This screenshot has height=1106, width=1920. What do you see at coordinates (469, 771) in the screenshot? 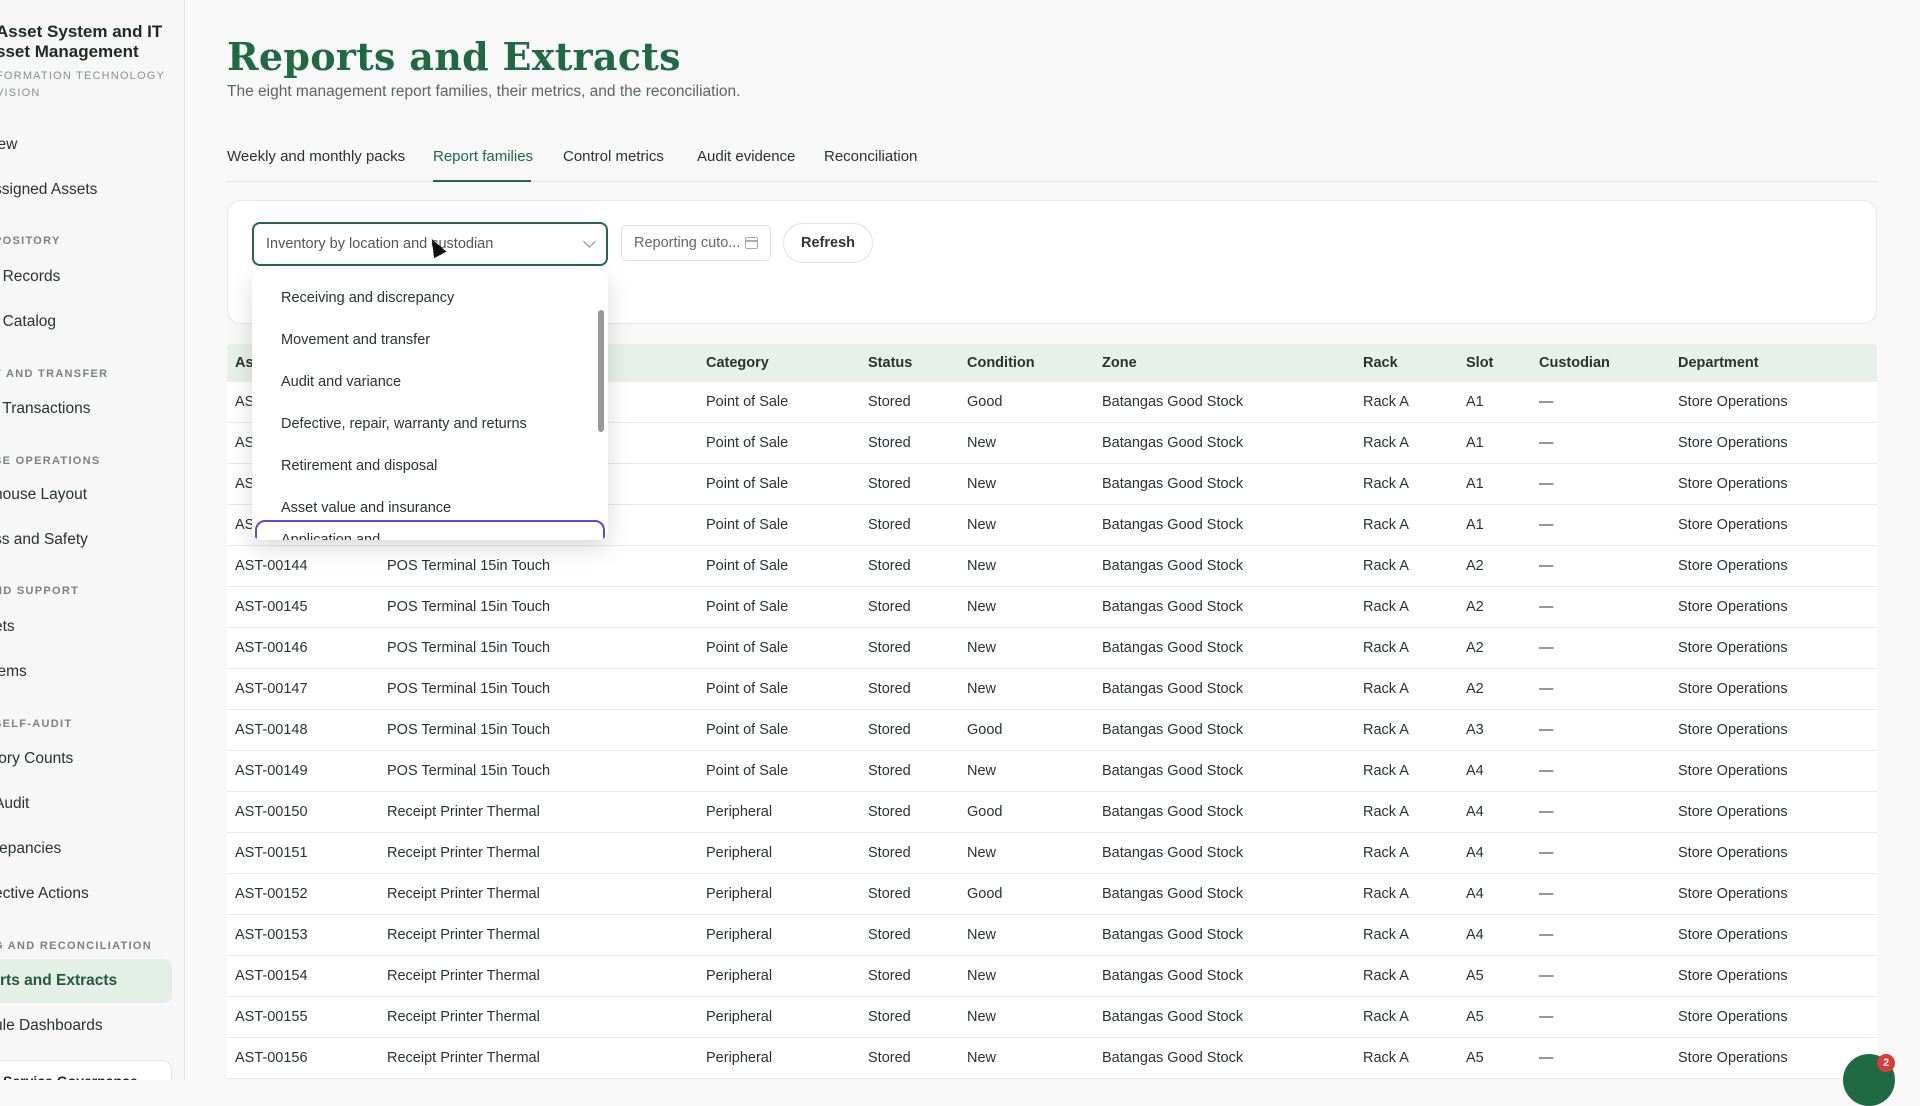
I see `table-cell: POS Terminal 15in Touch` at bounding box center [469, 771].